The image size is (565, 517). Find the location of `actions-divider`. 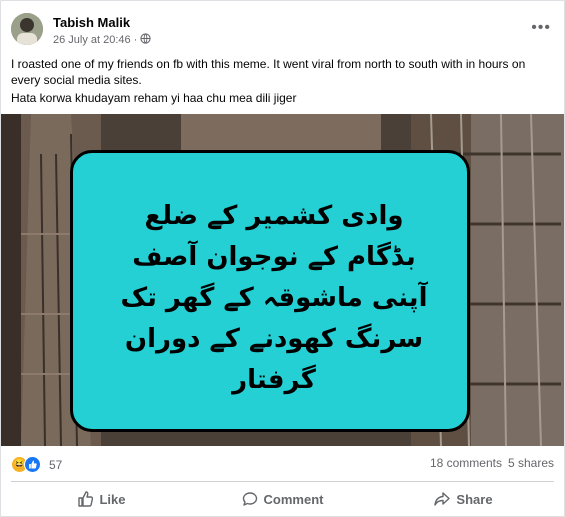

actions-divider is located at coordinates (282, 481).